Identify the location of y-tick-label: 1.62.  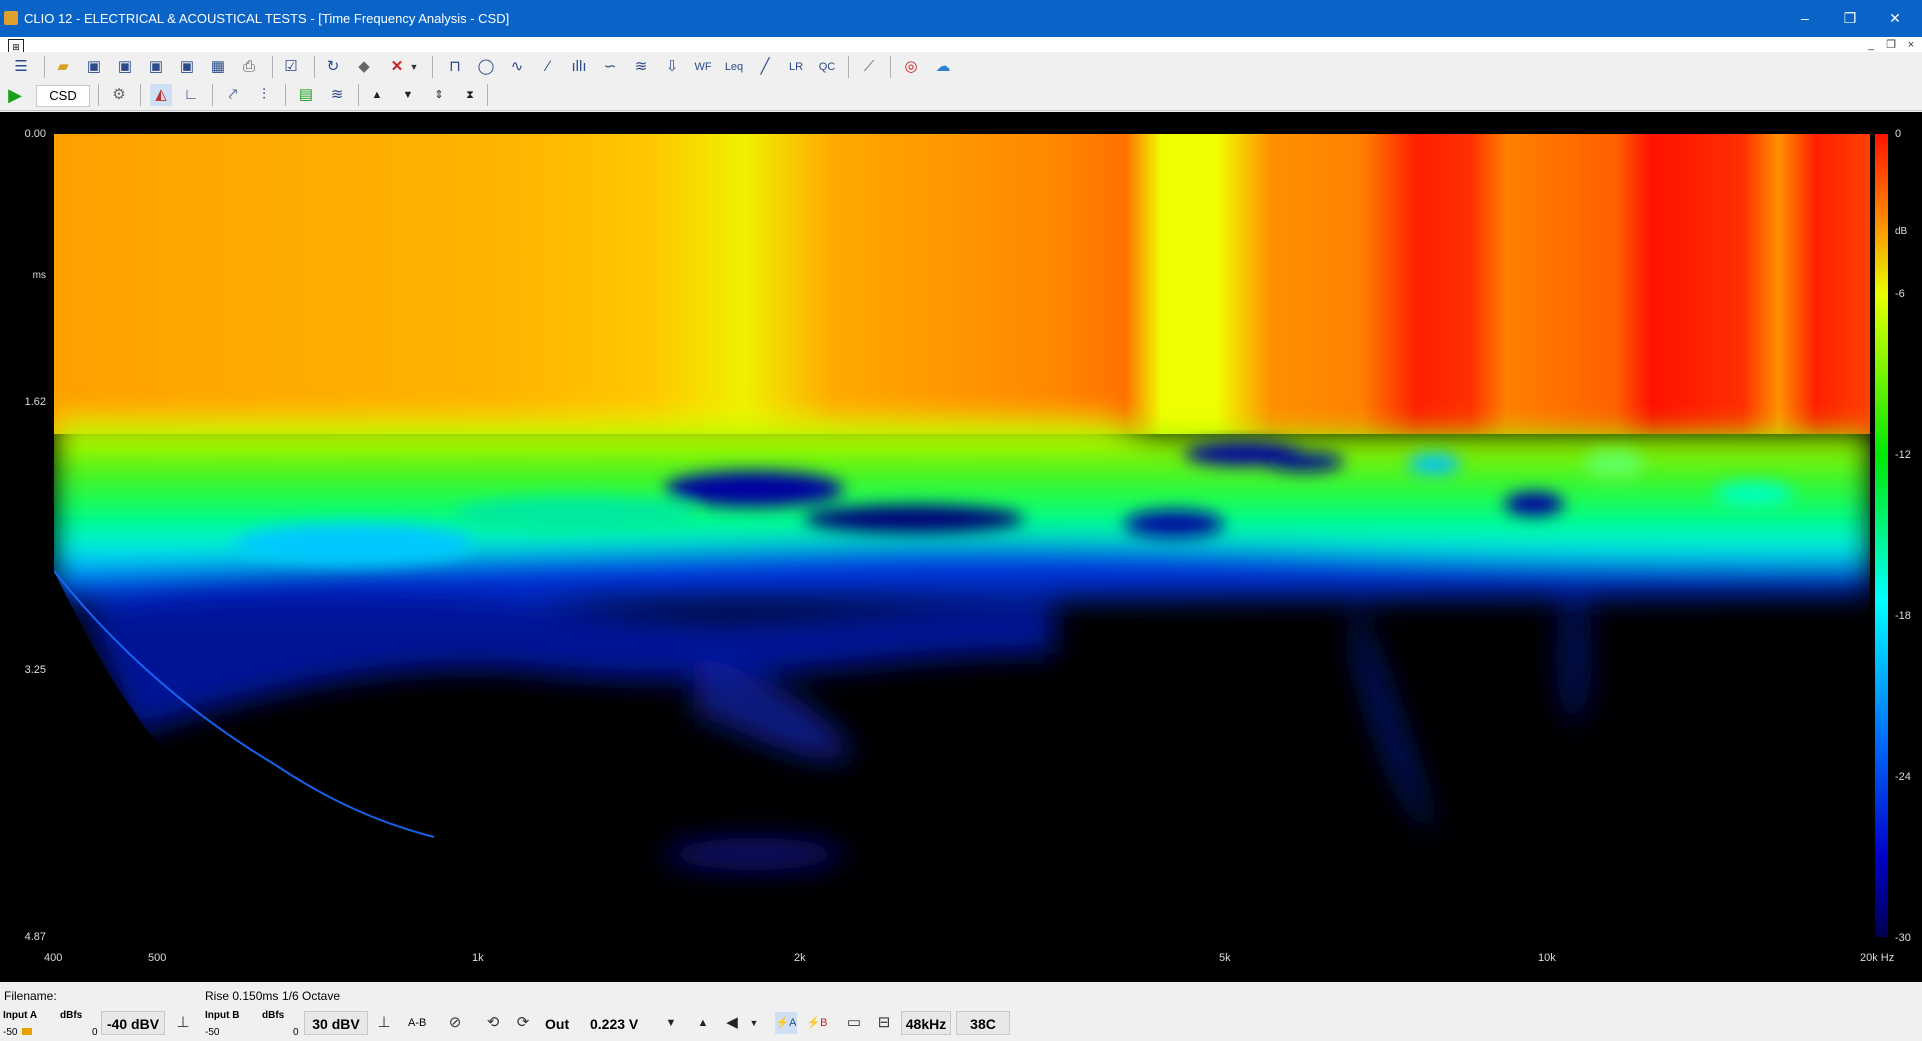
(35, 402).